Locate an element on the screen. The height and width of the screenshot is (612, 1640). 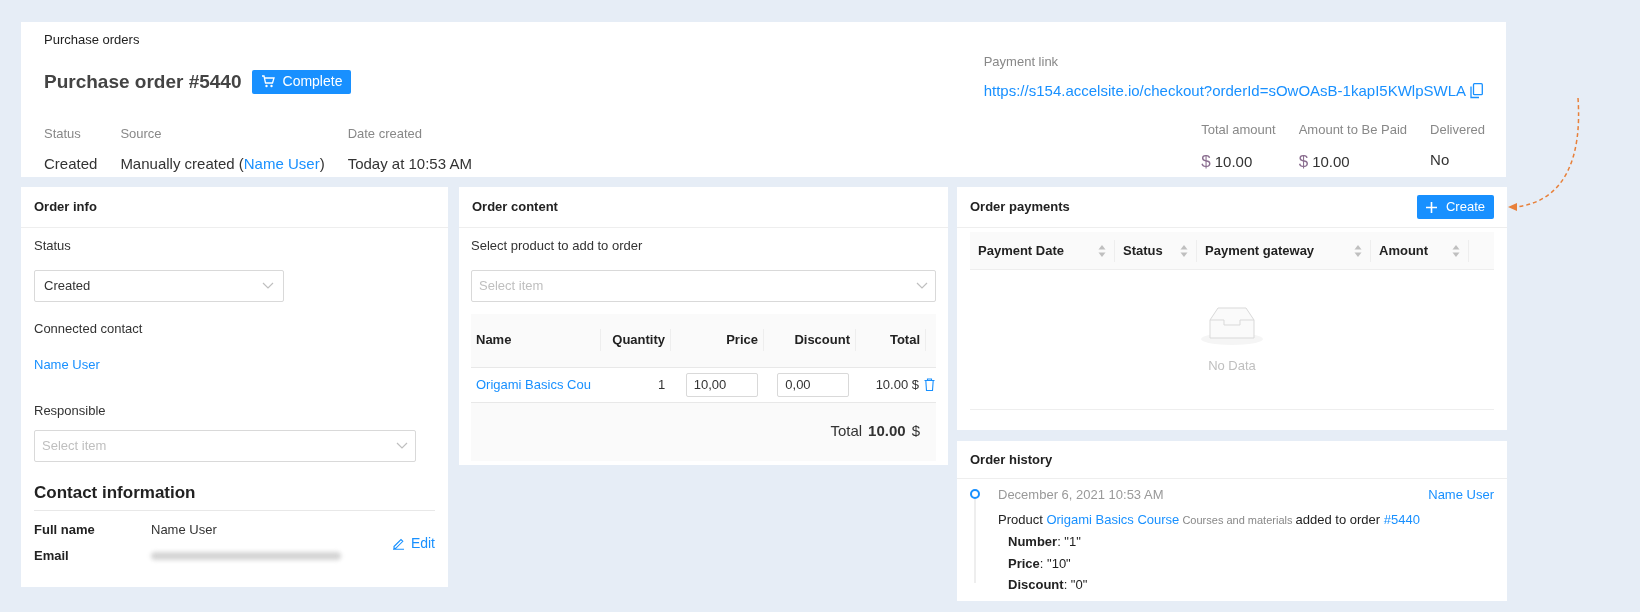
grand-total-currency: $ is located at coordinates (915, 431).